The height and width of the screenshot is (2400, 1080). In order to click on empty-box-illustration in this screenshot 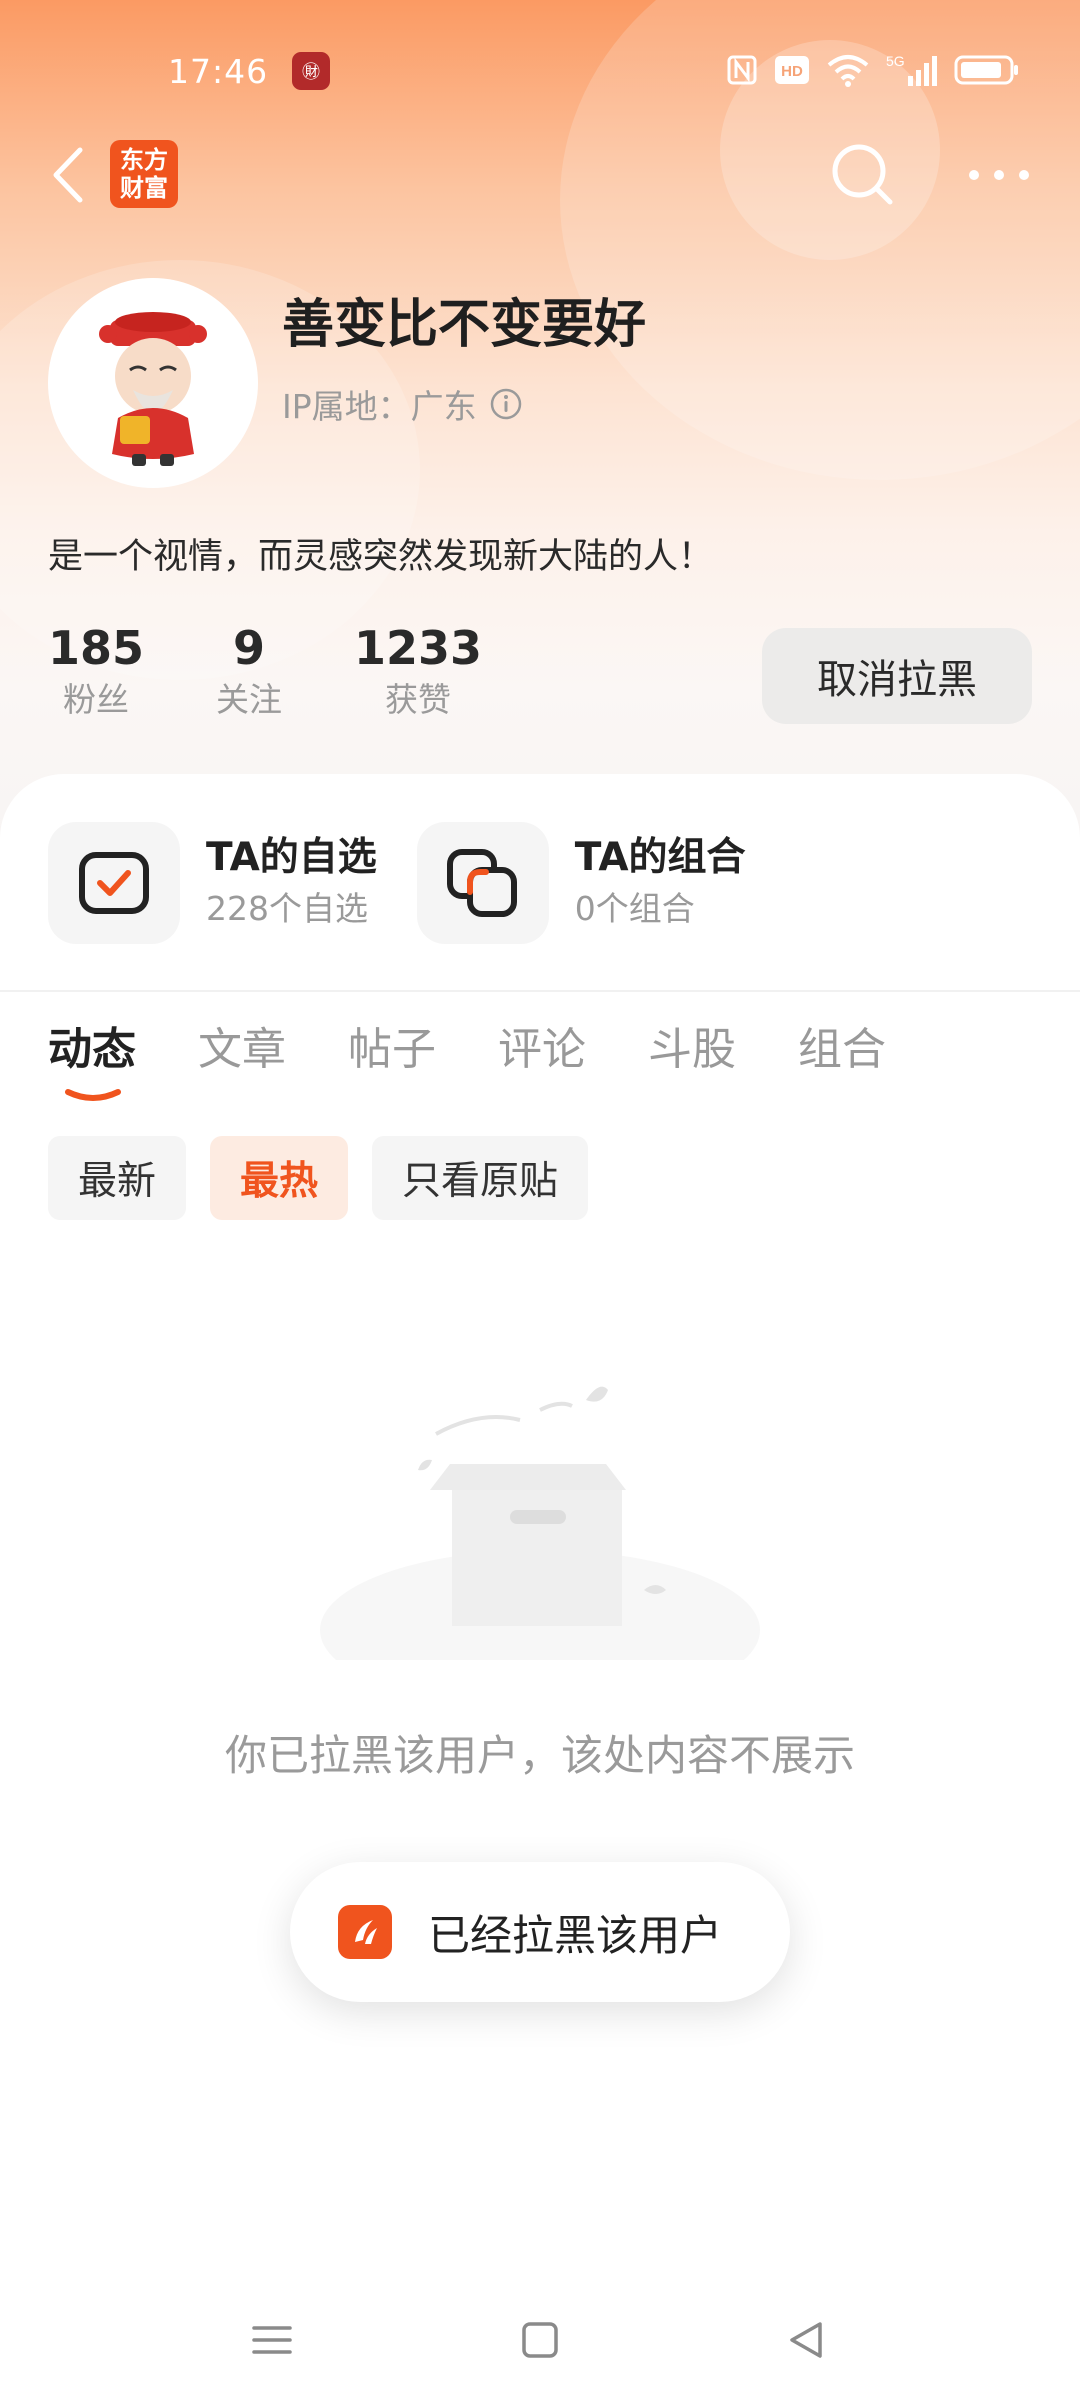, I will do `click(540, 1523)`.